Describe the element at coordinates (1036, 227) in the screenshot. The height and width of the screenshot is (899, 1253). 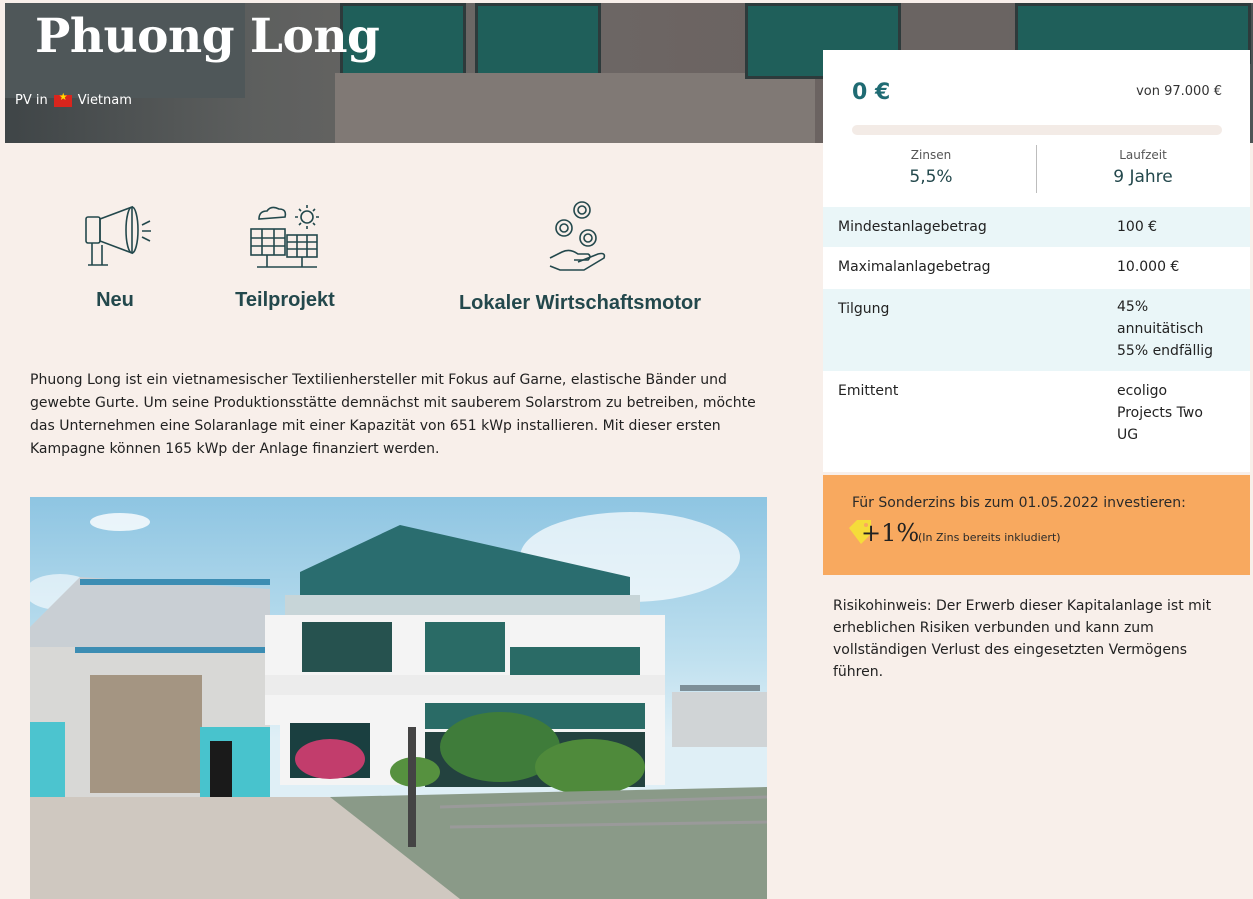
I see `detail-row-min-investment: Mindestanlagebetrag 100 €` at that location.